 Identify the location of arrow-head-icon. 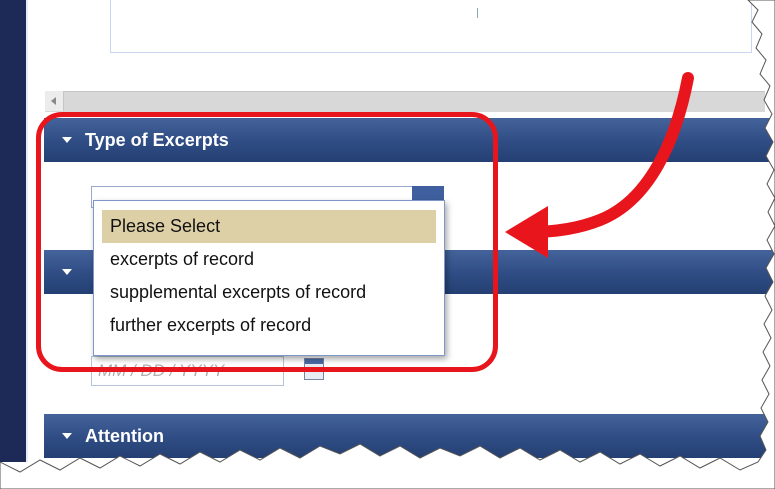
(526, 232).